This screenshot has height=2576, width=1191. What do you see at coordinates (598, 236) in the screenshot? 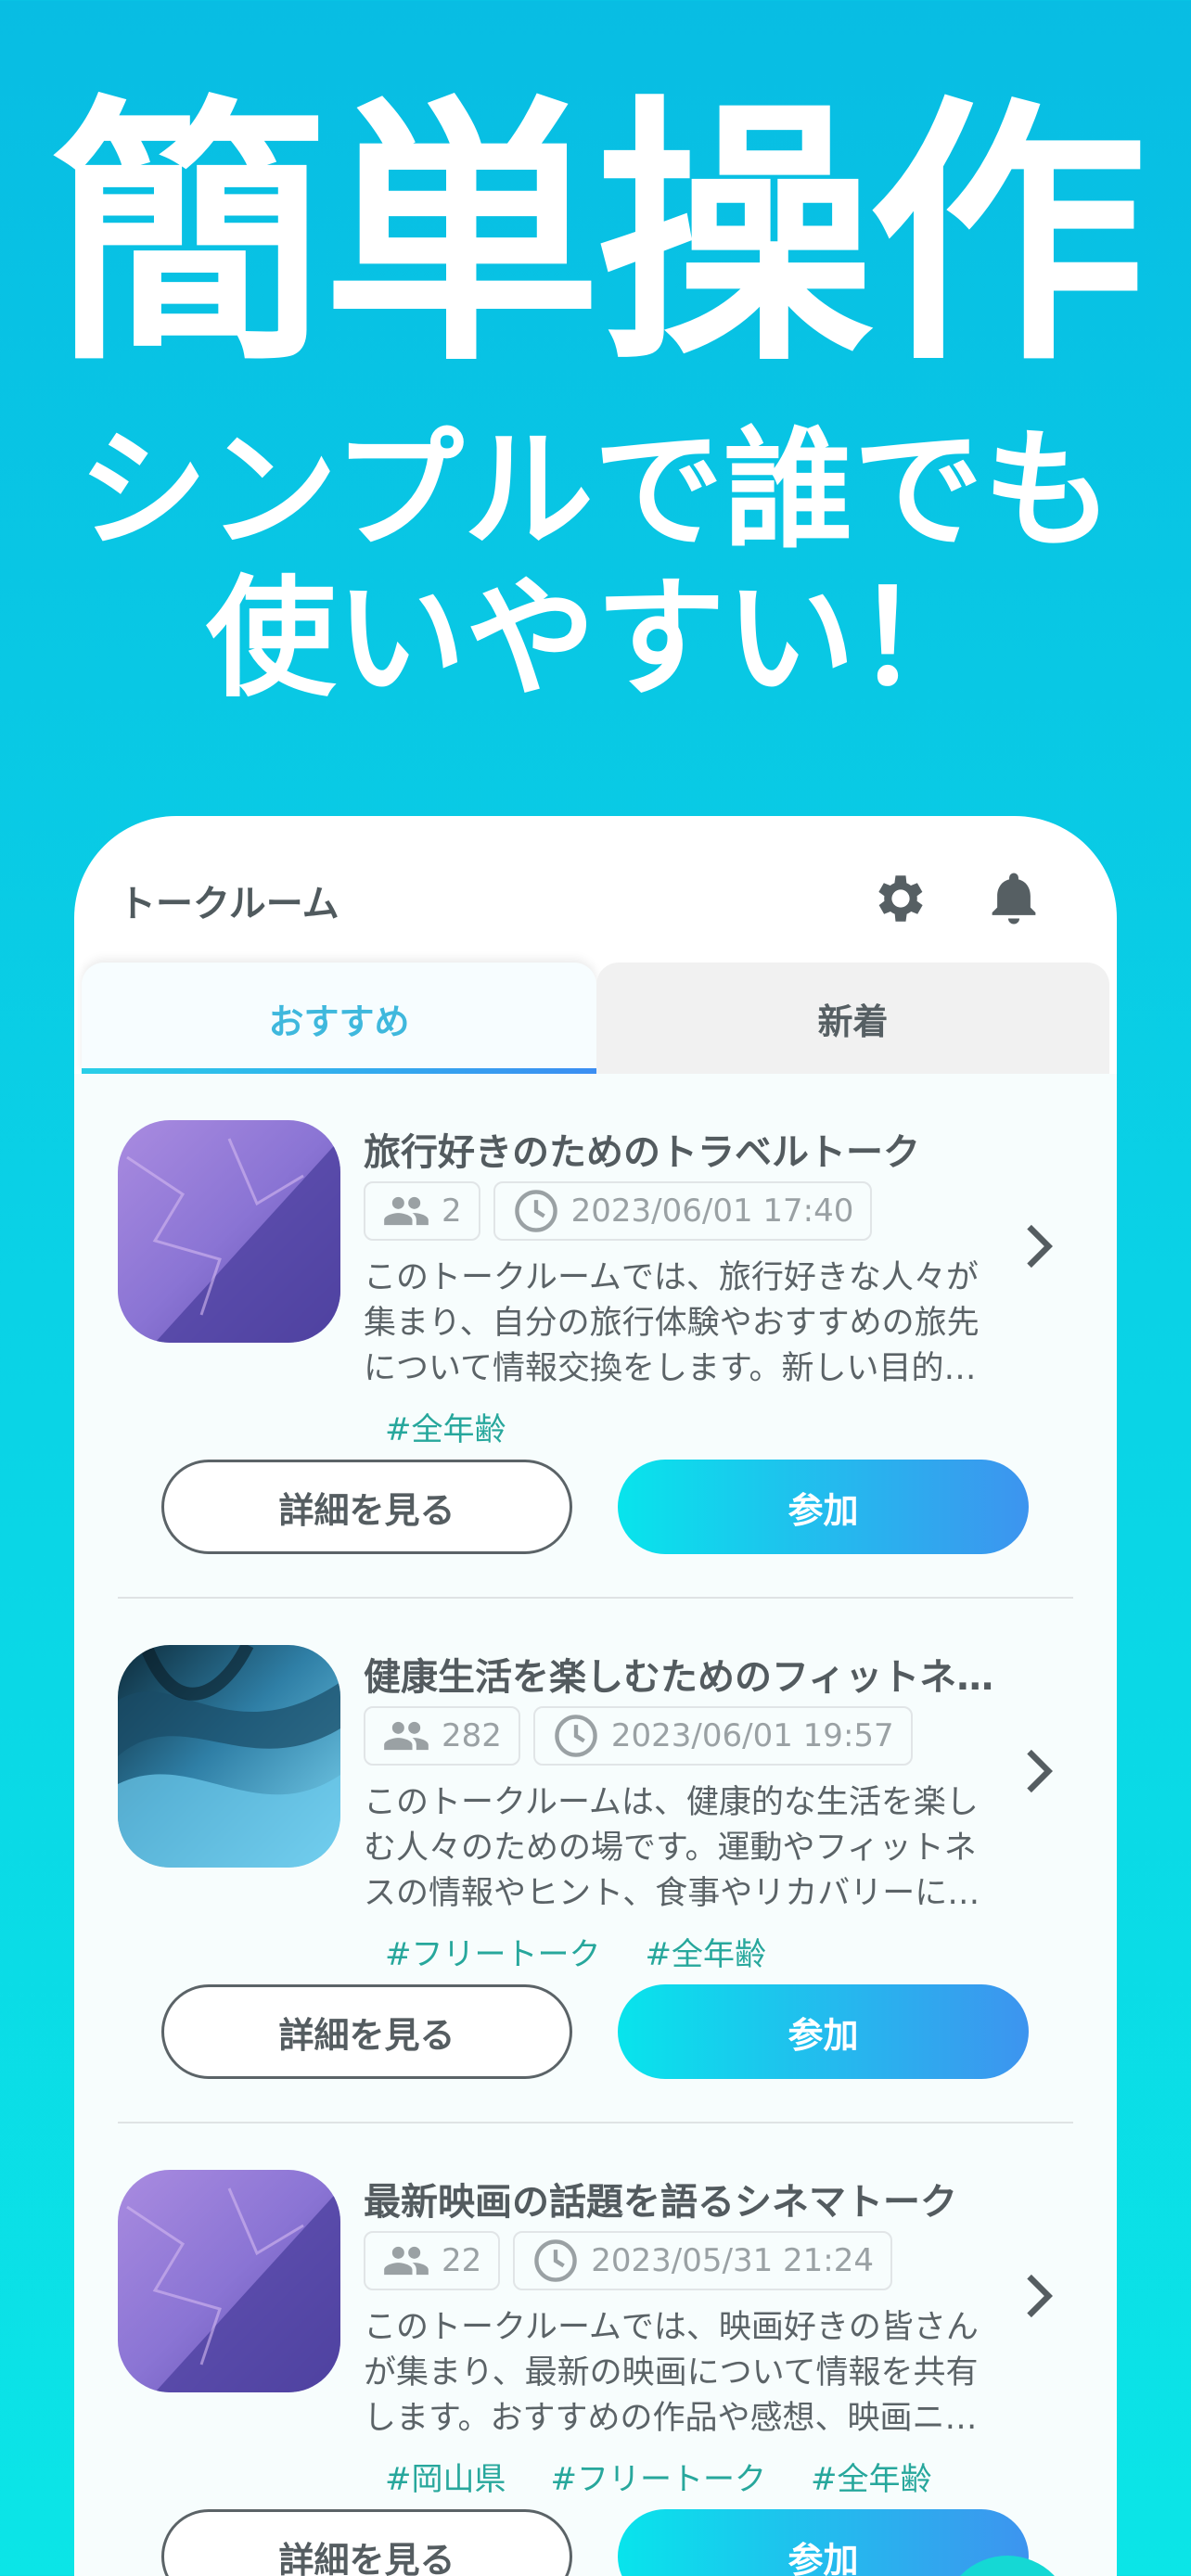
I see `hero-title: 簡単操作` at bounding box center [598, 236].